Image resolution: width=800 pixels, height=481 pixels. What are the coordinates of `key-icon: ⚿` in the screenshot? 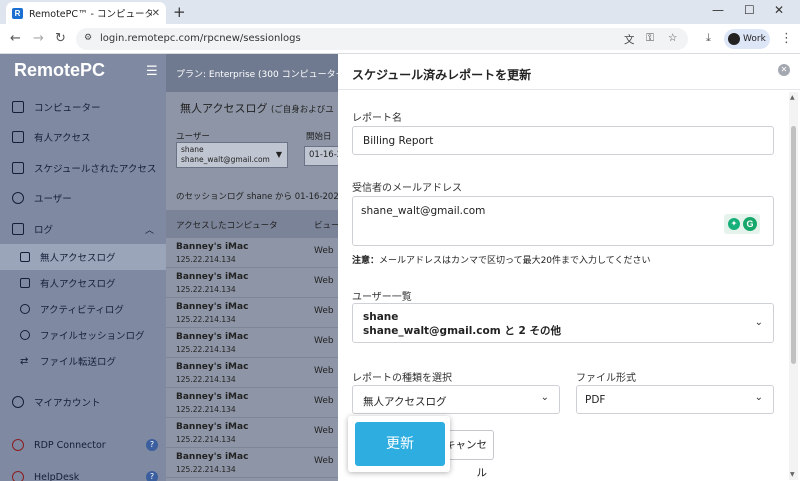 It's located at (650, 38).